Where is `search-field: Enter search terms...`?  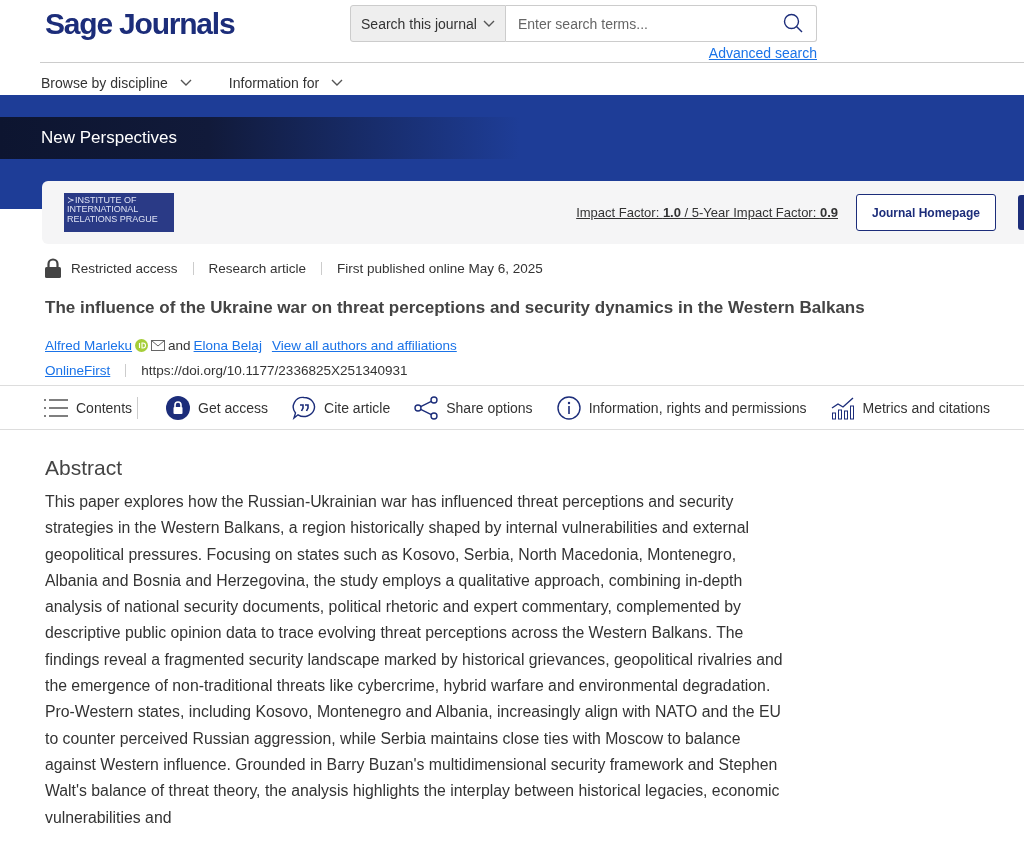
search-field: Enter search terms... is located at coordinates (661, 23).